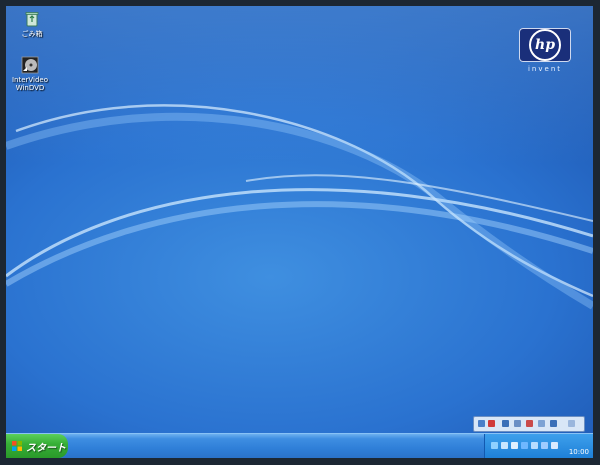 Image resolution: width=600 pixels, height=465 pixels. What do you see at coordinates (30, 84) in the screenshot?
I see `desktop-icon-label: InterVideo WinDVD` at bounding box center [30, 84].